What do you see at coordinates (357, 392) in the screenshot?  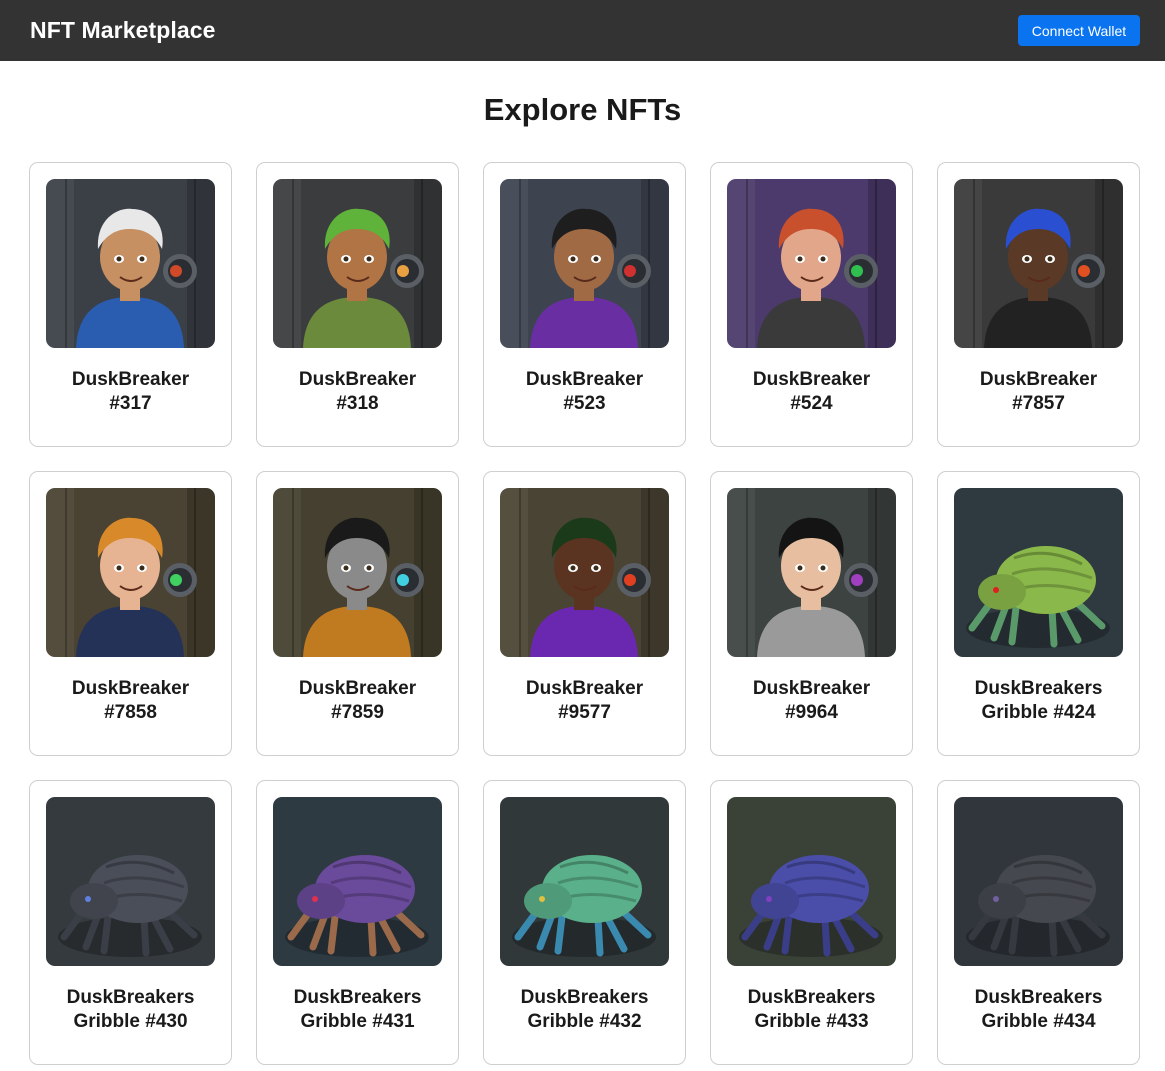 I see `nft-title: DuskBreaker #318` at bounding box center [357, 392].